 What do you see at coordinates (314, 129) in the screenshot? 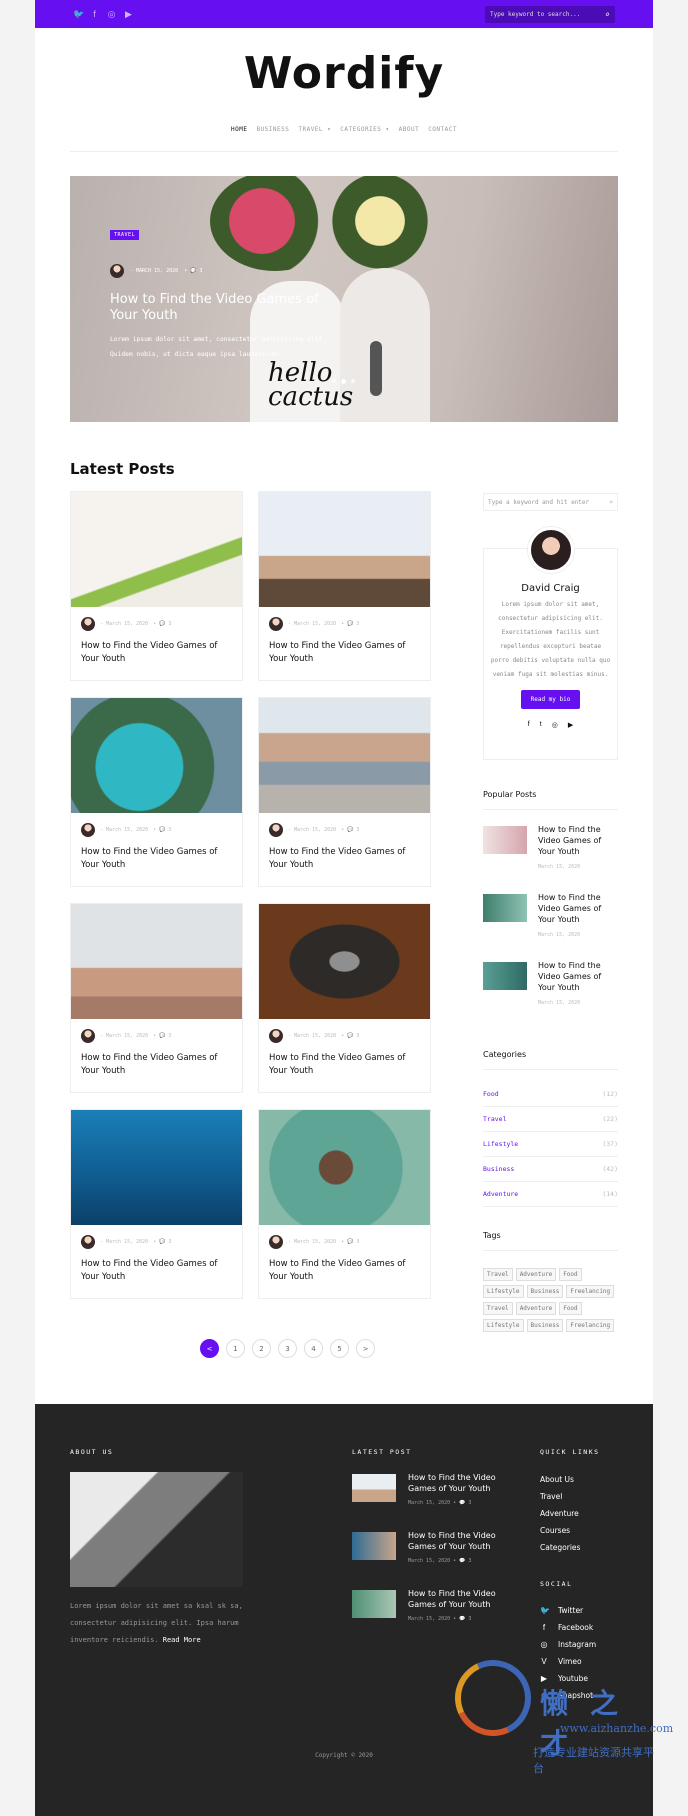
I see `nav-travel: TRAVEL ▾` at bounding box center [314, 129].